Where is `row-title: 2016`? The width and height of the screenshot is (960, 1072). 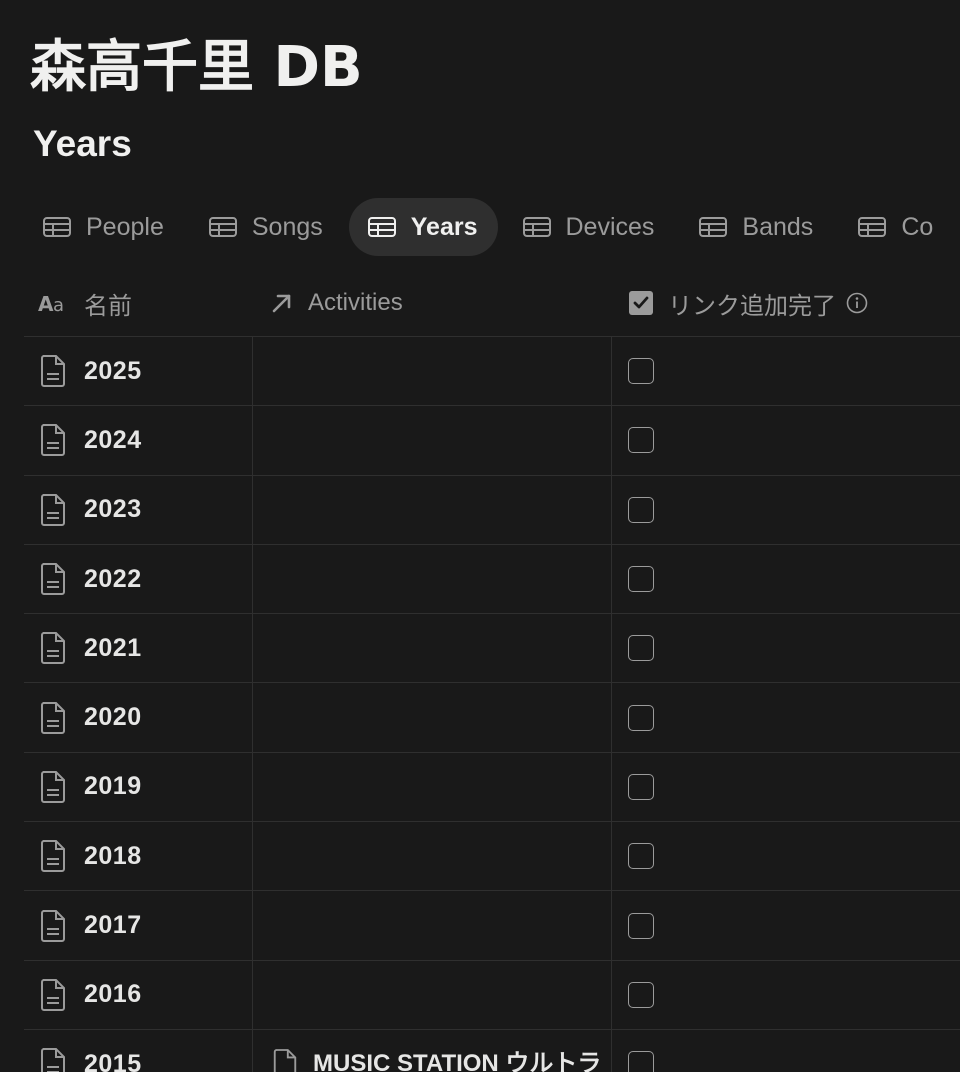
row-title: 2016 is located at coordinates (113, 994).